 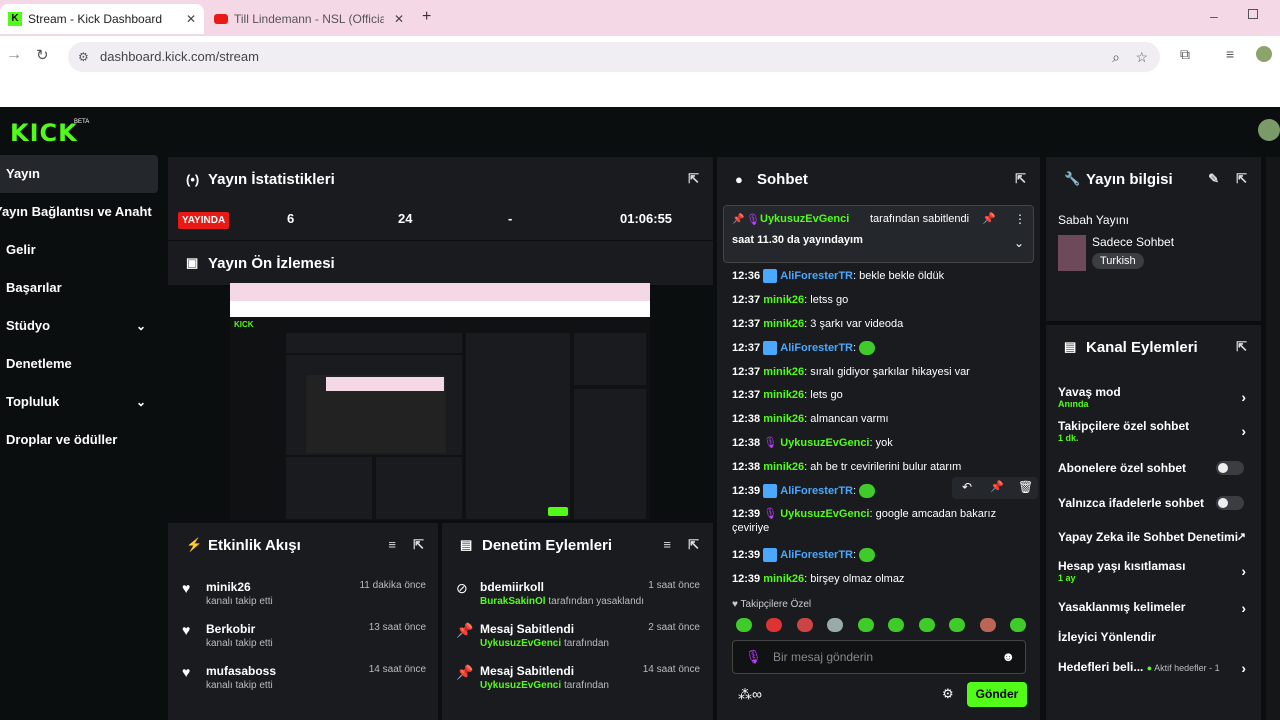 What do you see at coordinates (79, 288) in the screenshot?
I see `sidebar-item-basarilar: Başarılar` at bounding box center [79, 288].